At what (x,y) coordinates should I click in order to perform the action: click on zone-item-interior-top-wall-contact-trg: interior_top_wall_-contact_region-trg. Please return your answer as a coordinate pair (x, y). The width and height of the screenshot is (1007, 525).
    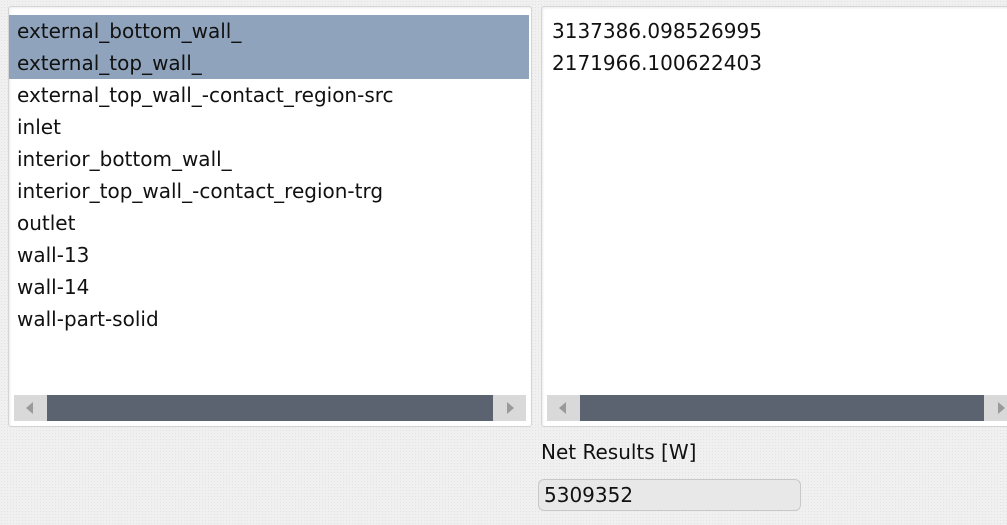
    Looking at the image, I should click on (270, 191).